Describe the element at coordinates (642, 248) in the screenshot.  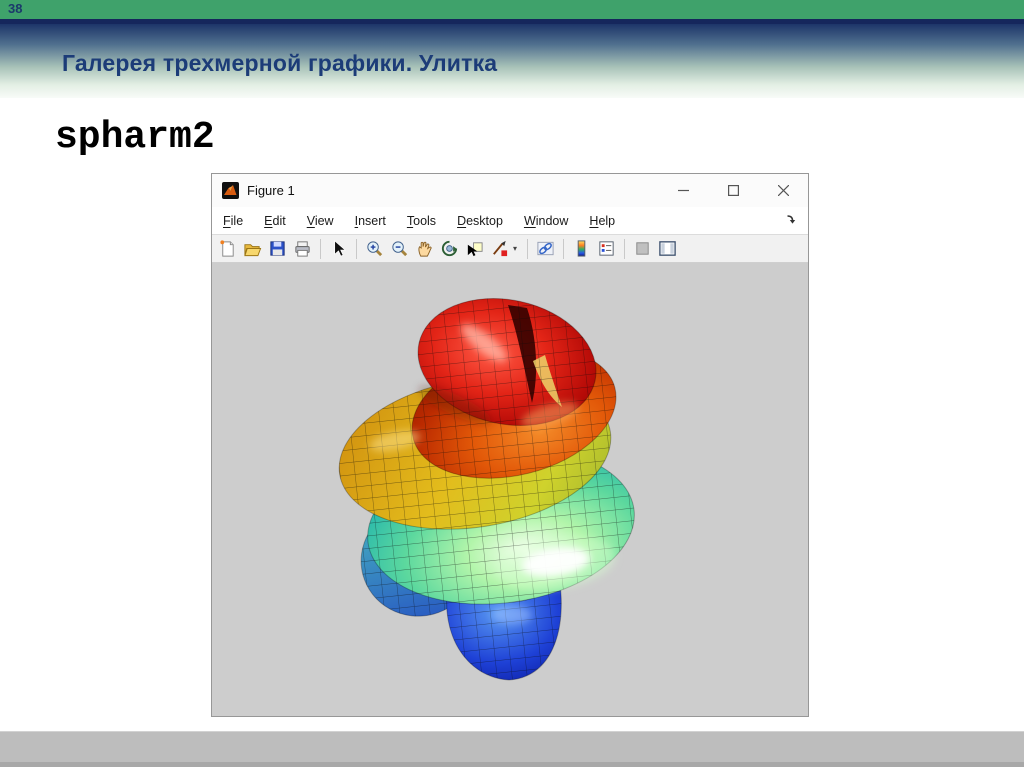
I see `hide-plot-tools-icon` at that location.